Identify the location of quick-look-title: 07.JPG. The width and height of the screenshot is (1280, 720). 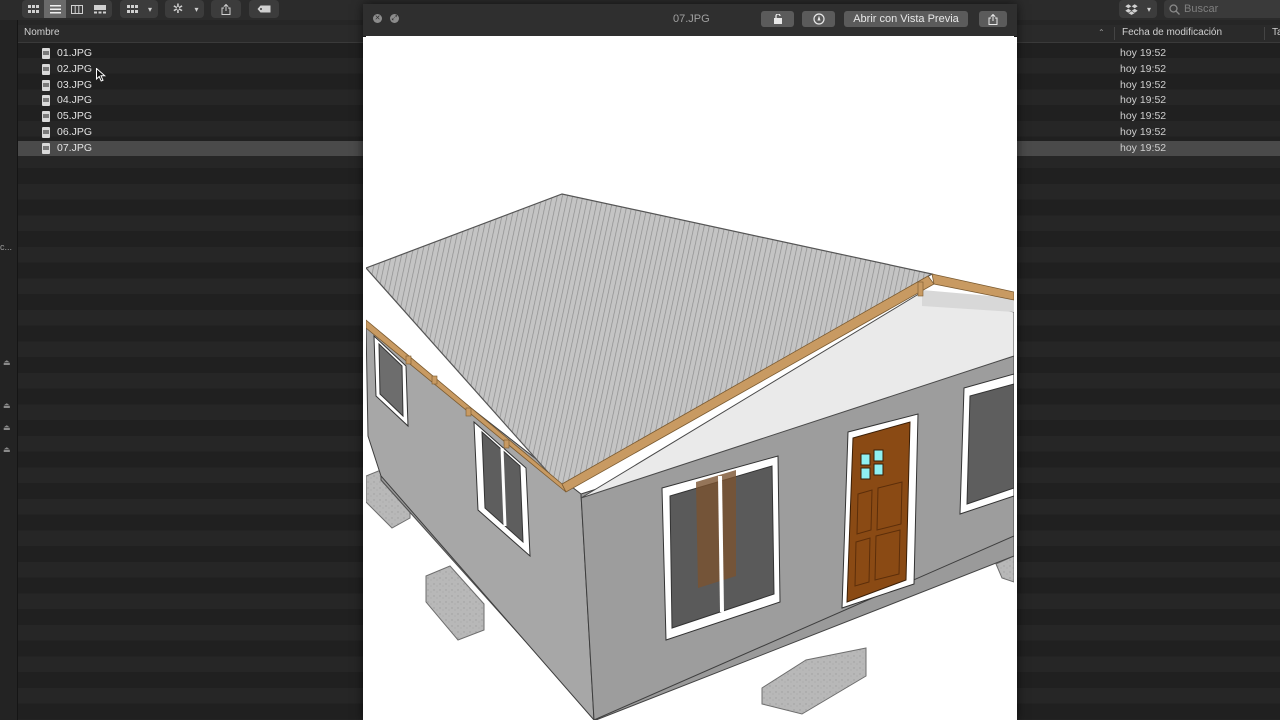
(691, 19).